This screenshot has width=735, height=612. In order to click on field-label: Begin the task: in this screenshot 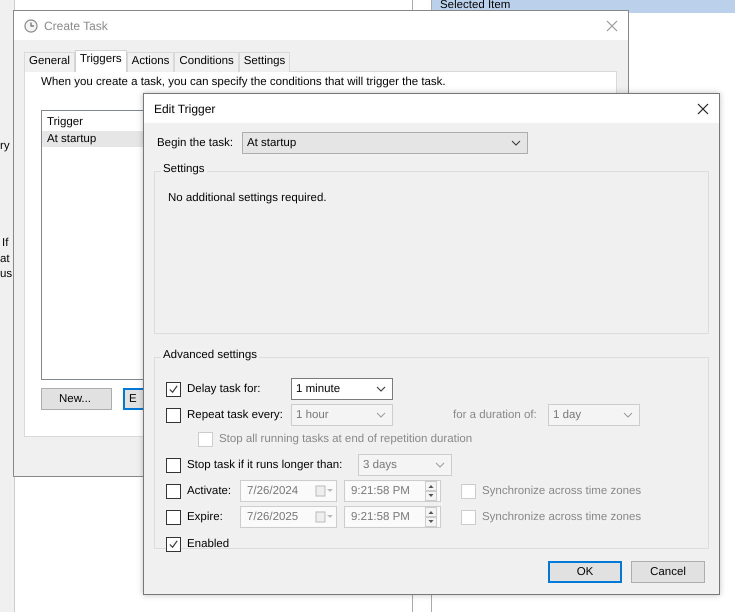, I will do `click(195, 143)`.